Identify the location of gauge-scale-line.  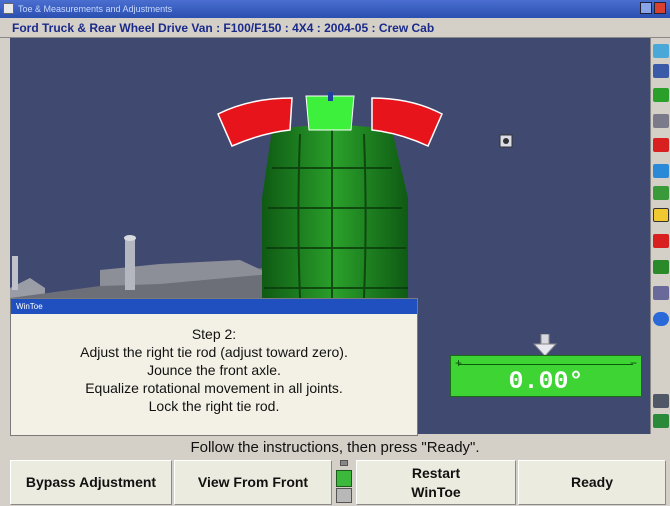
(546, 364).